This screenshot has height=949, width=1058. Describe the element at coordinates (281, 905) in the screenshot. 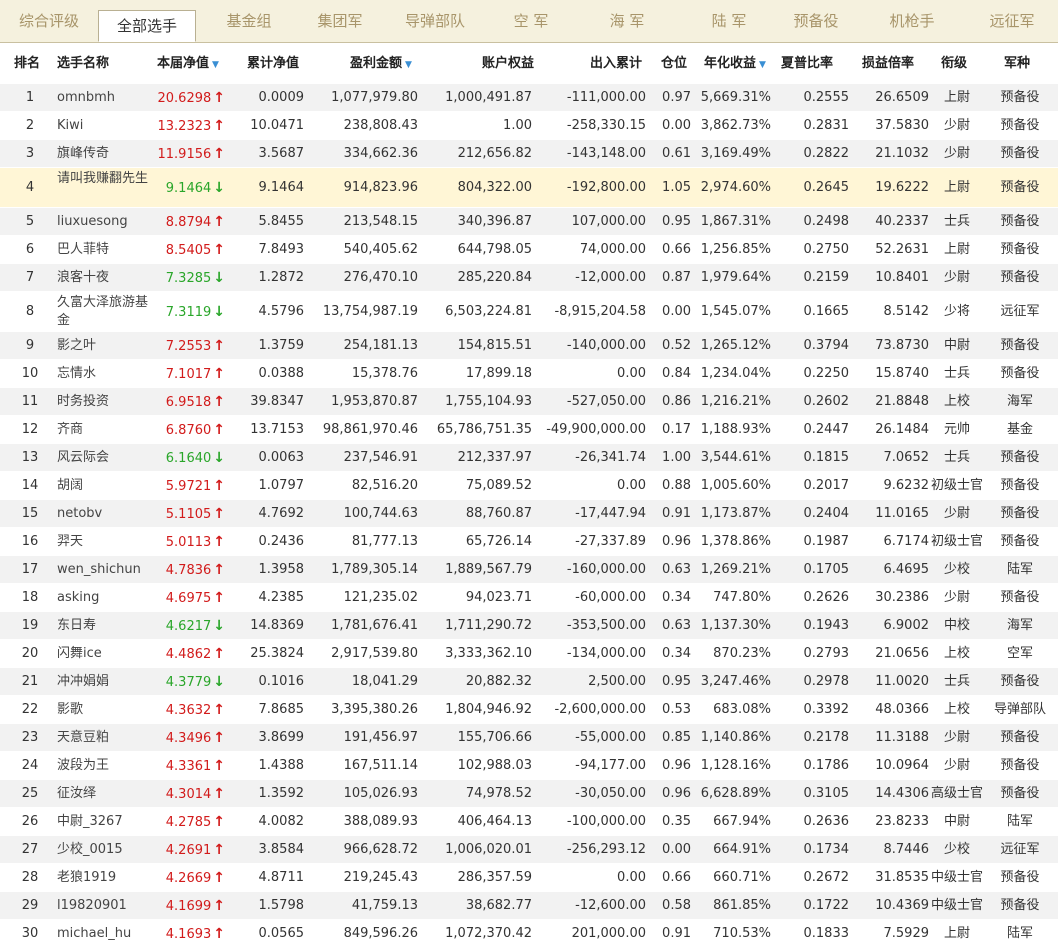

I see `cum-cell: 1.5798` at that location.